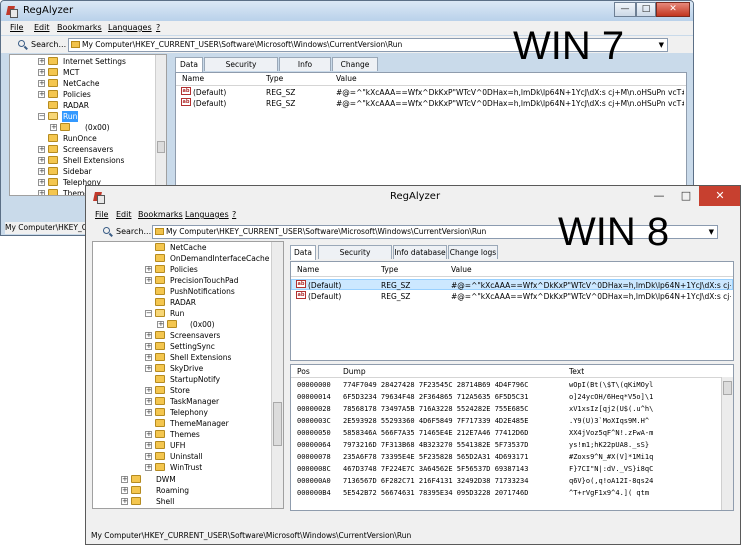  I want to click on close-icon: ✕, so click(720, 195).